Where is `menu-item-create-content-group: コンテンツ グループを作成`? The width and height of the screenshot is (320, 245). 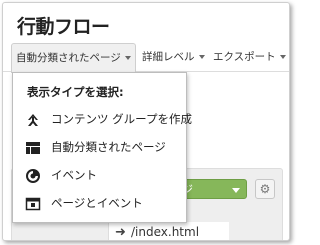
menu-item-create-content-group: コンテンツ グループを作成 is located at coordinates (102, 119).